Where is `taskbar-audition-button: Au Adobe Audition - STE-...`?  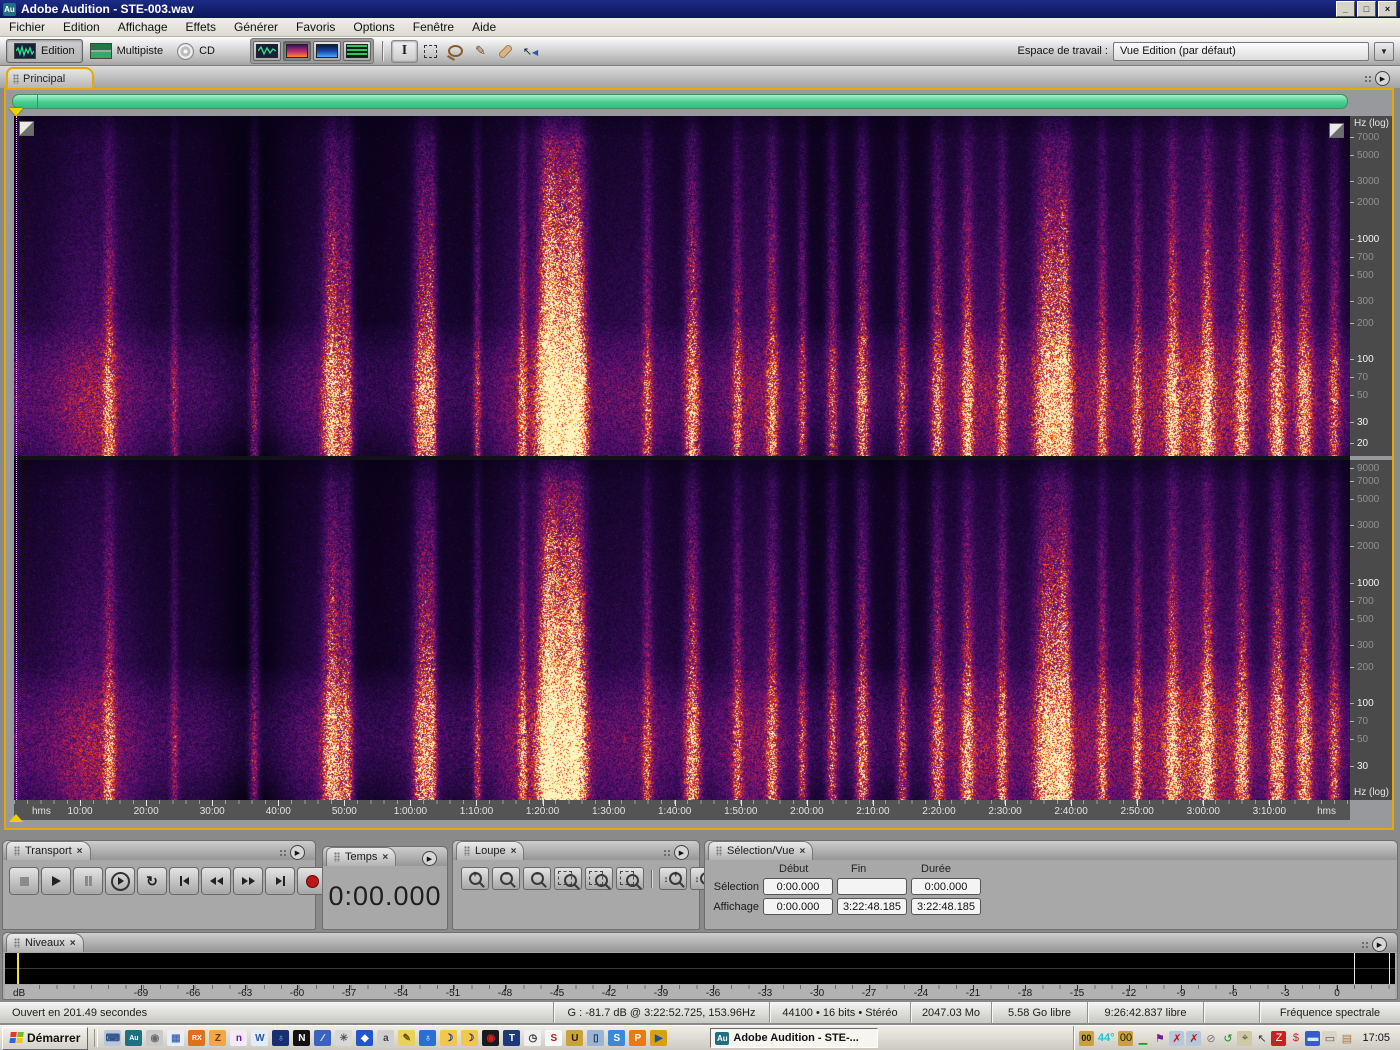 taskbar-audition-button: Au Adobe Audition - STE-... is located at coordinates (794, 1038).